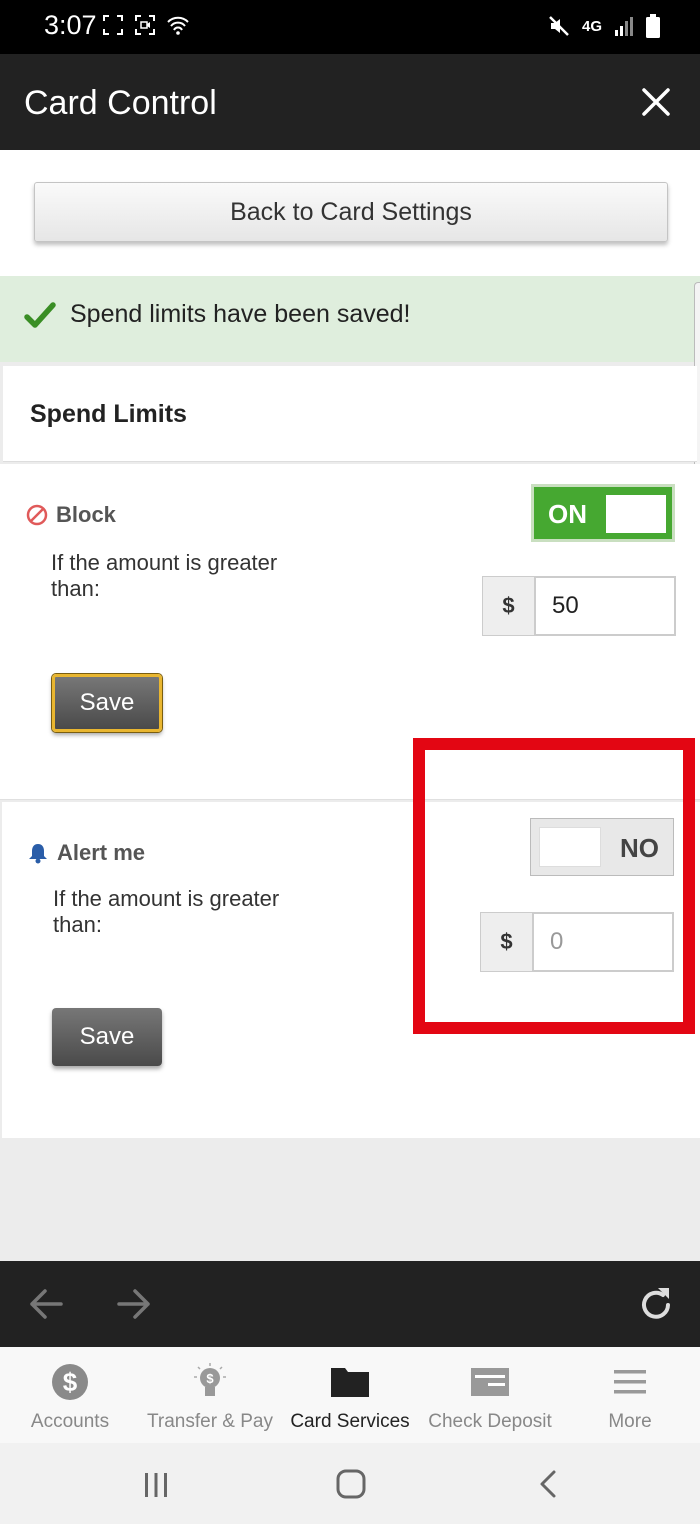 The image size is (700, 1524). Describe the element at coordinates (240, 314) in the screenshot. I see `success-message: Spend limits have been saved!` at that location.